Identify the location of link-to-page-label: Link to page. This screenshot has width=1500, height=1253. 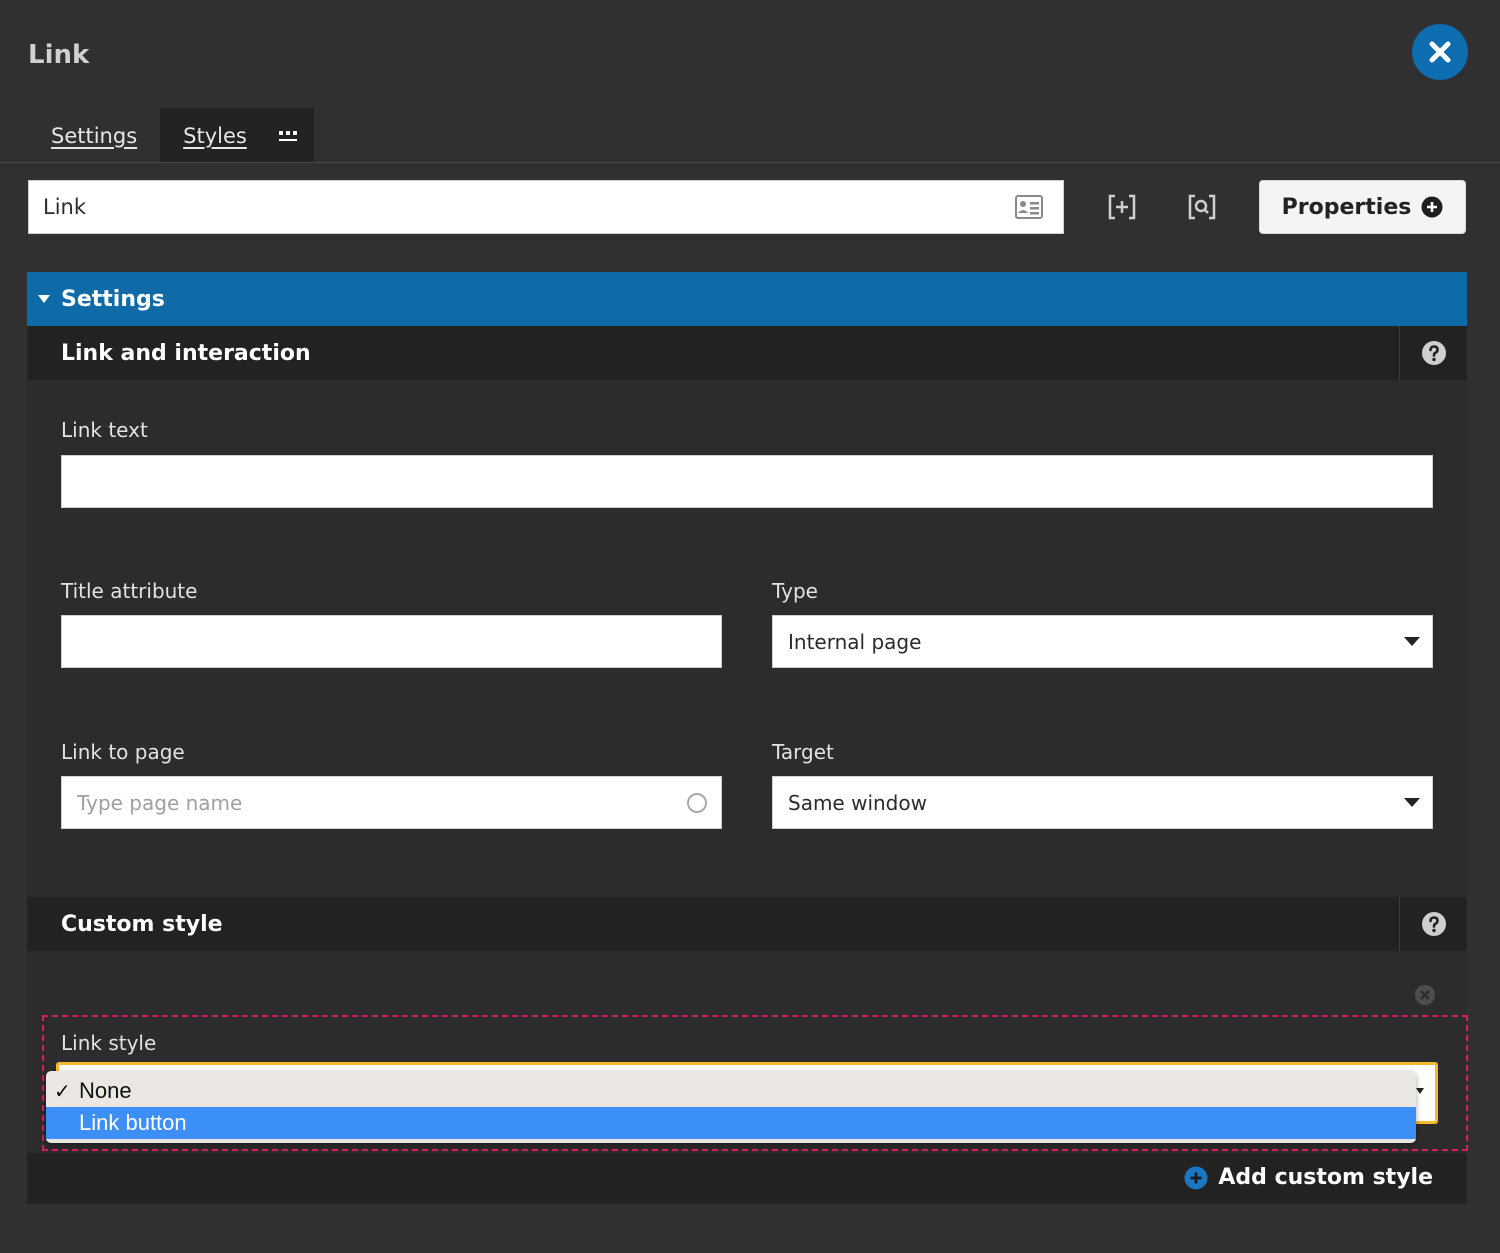
(123, 752).